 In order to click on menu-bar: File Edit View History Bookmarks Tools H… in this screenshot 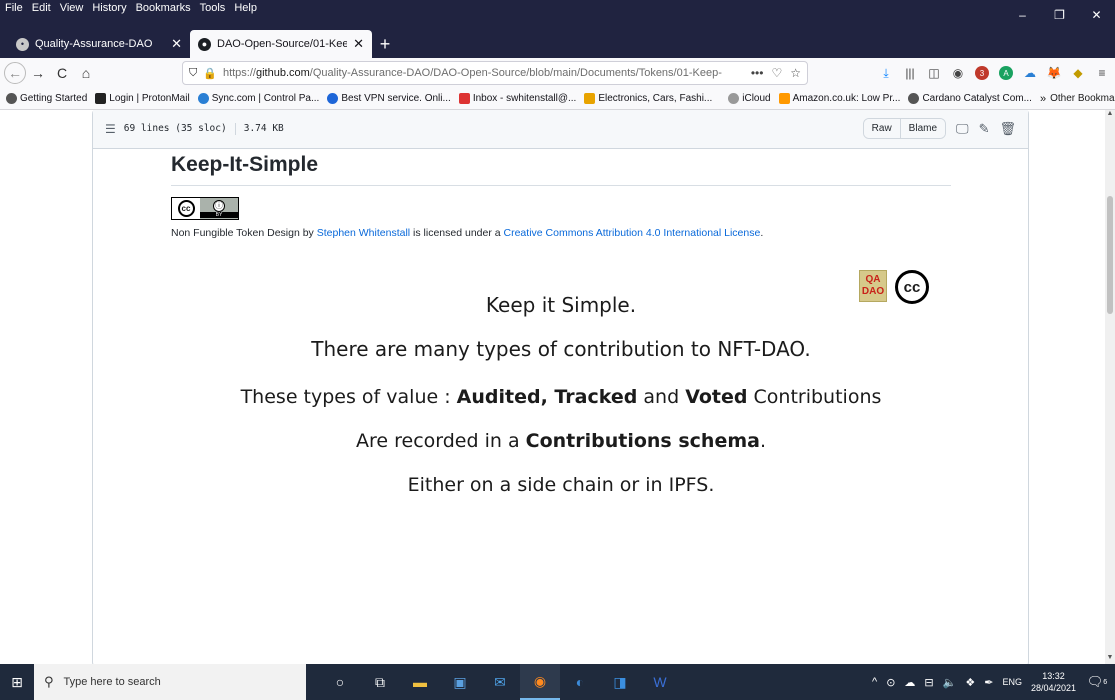, I will do `click(557, 15)`.